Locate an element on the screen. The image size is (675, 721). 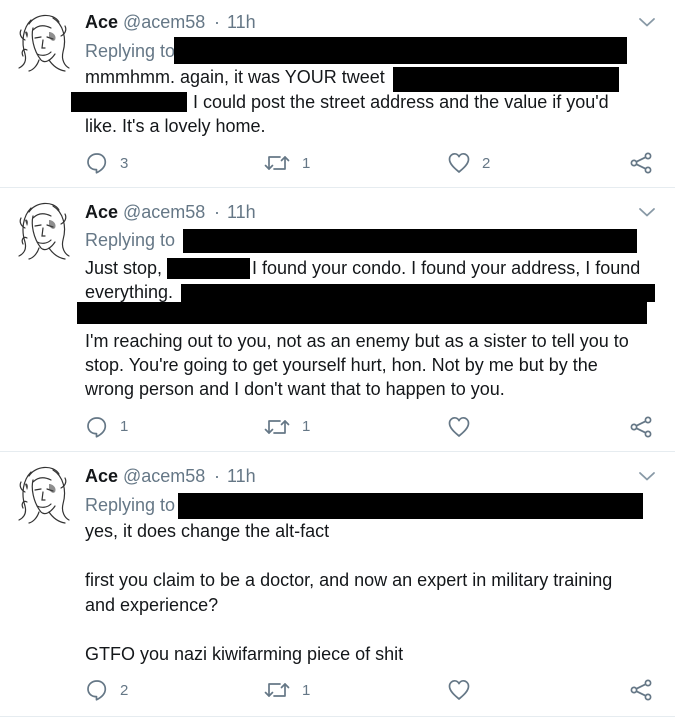
tweet-text-line: GTFO you nazi kiwifarming piece of shit is located at coordinates (244, 654).